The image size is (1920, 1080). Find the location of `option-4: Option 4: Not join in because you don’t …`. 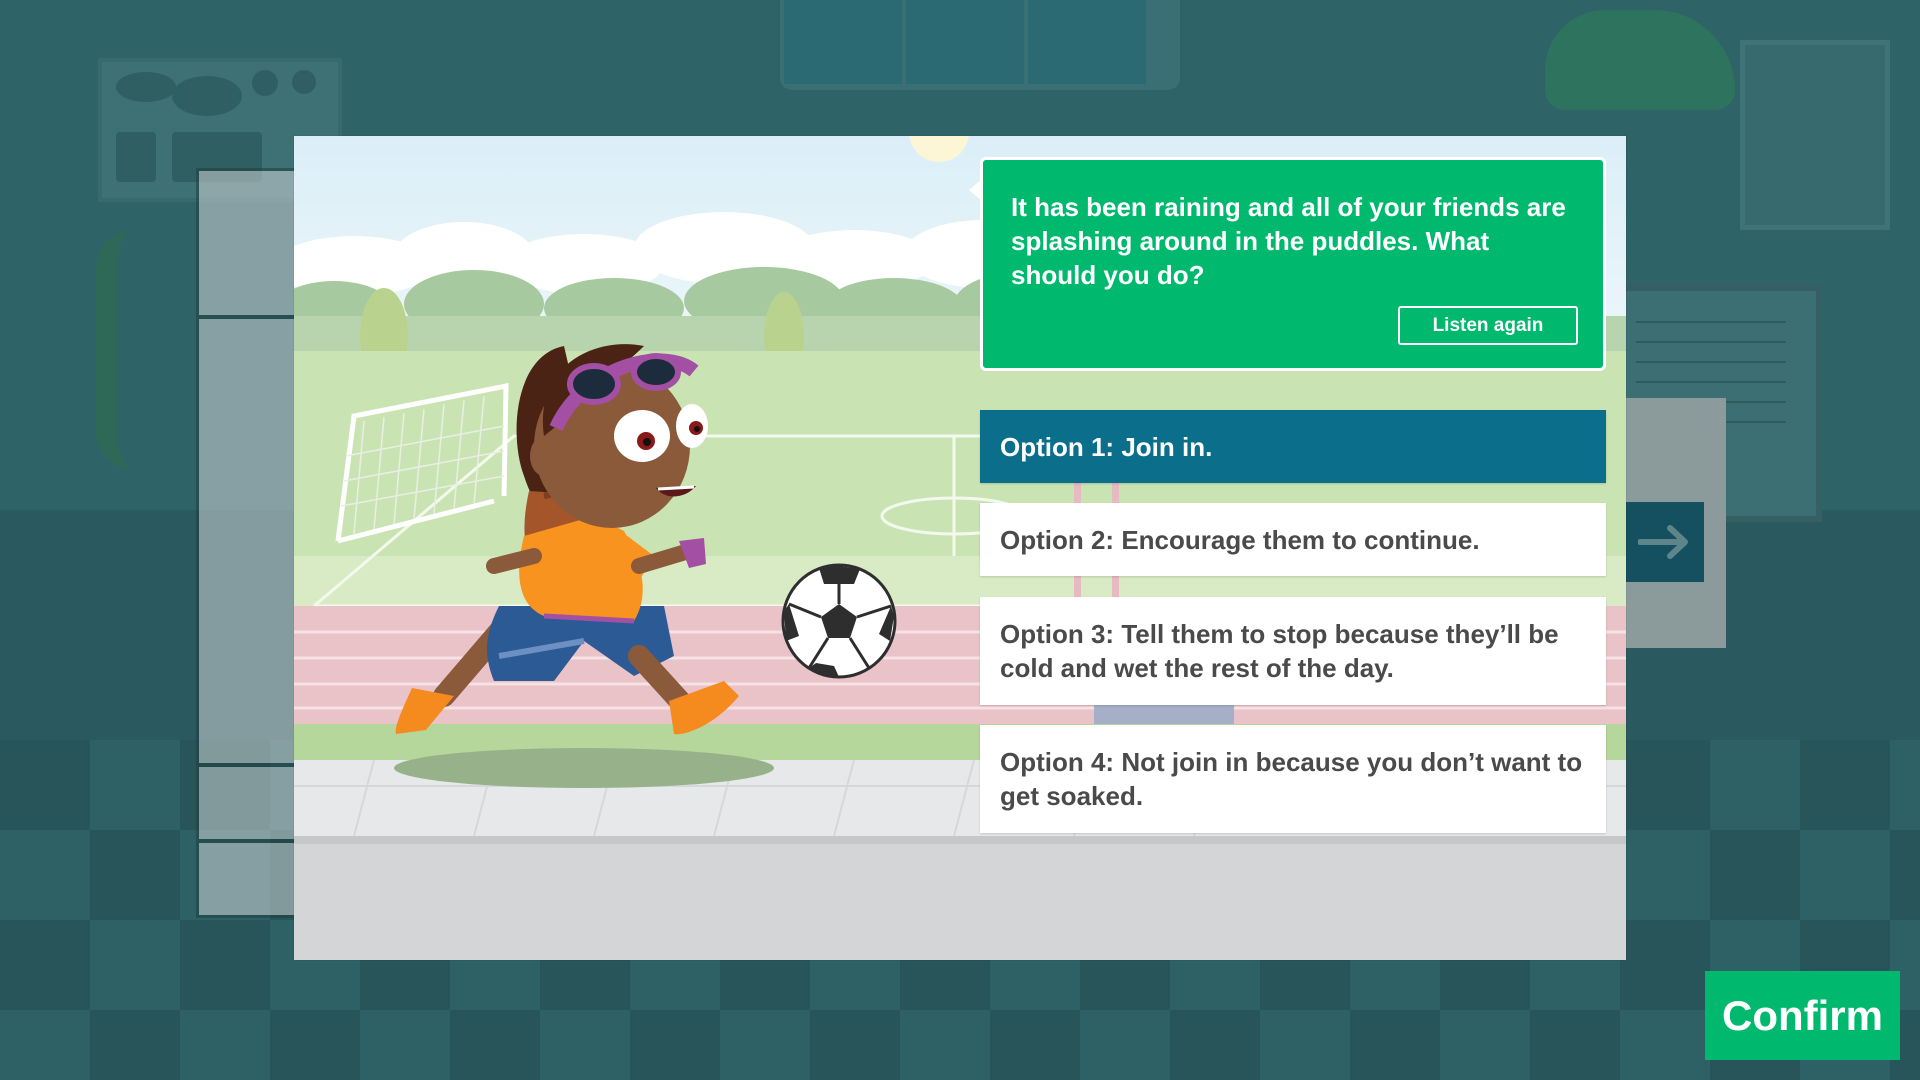

option-4: Option 4: Not join in because you don’t … is located at coordinates (1293, 779).